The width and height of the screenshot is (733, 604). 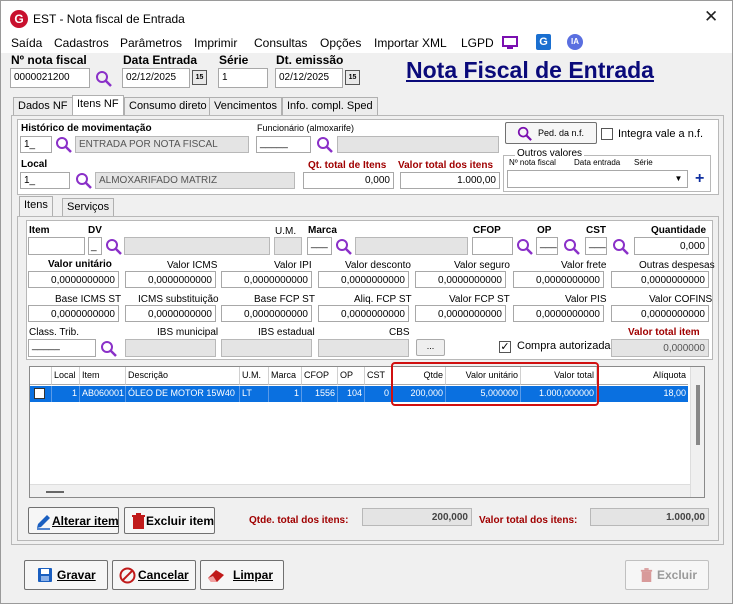 I want to click on valor-icms-input: 0,0000000000, so click(x=170, y=279).